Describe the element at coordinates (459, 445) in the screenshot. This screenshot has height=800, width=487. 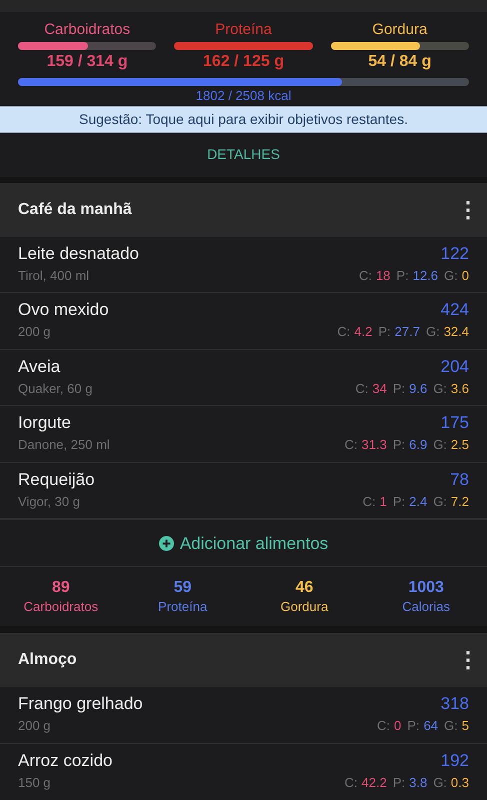
I see `macro-value: 2.5` at that location.